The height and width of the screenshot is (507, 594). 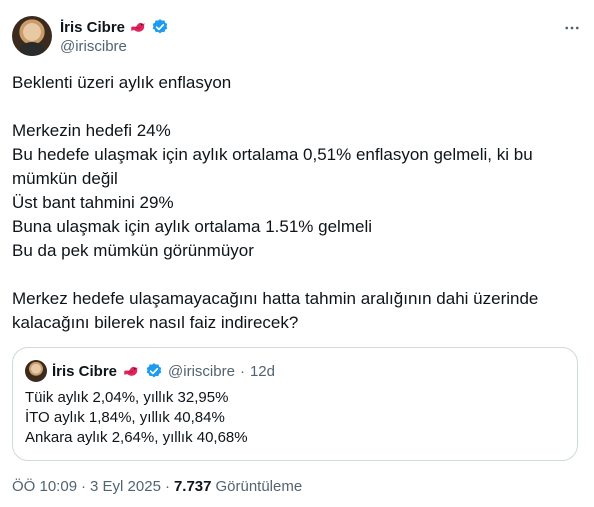 I want to click on more-horizontal-icon, so click(x=572, y=28).